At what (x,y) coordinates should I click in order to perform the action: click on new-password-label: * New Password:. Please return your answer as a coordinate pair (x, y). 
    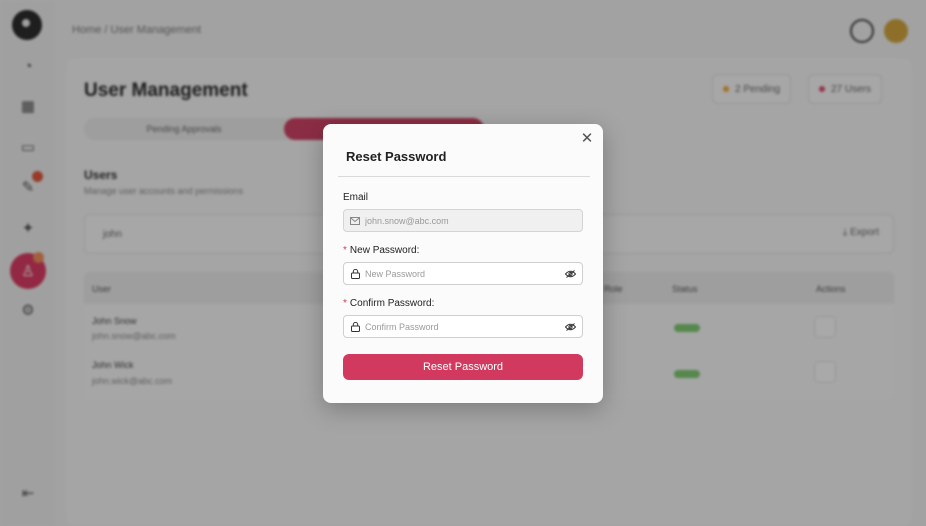
    Looking at the image, I should click on (381, 250).